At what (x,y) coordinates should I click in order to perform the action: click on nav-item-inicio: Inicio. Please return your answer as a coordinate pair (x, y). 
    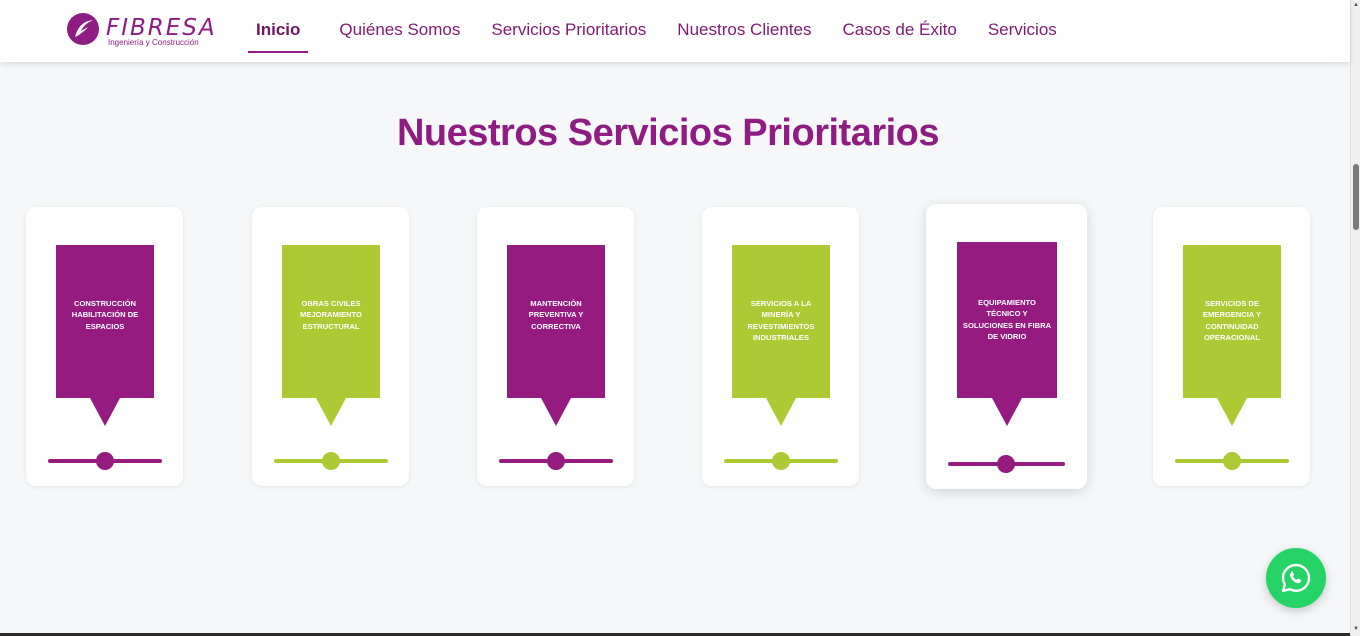
    Looking at the image, I should click on (278, 28).